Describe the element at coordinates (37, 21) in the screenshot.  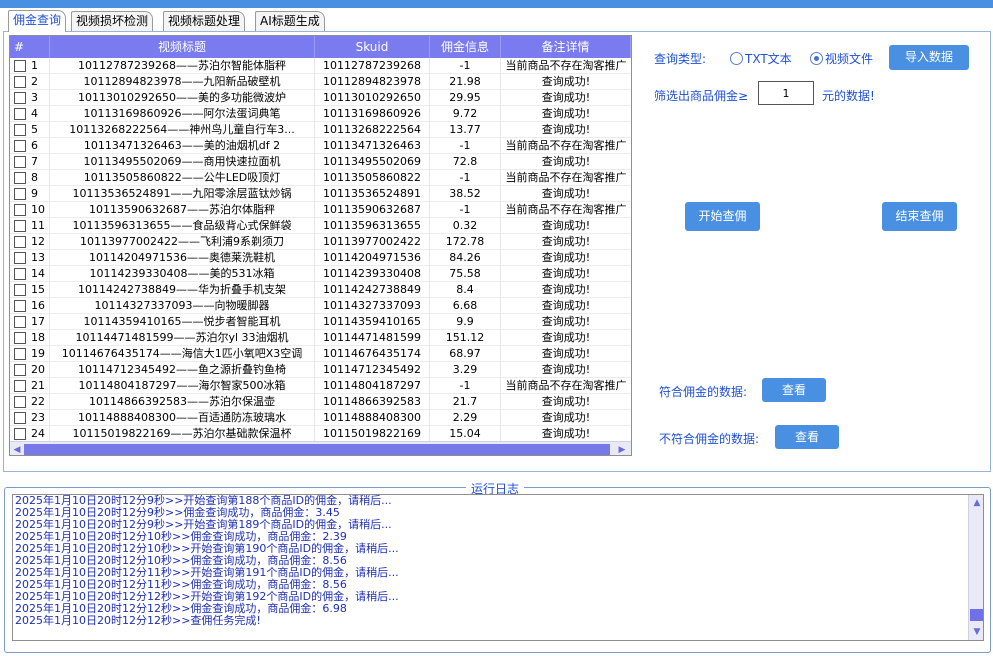
I see `tab-commission-query: 佣金查询` at that location.